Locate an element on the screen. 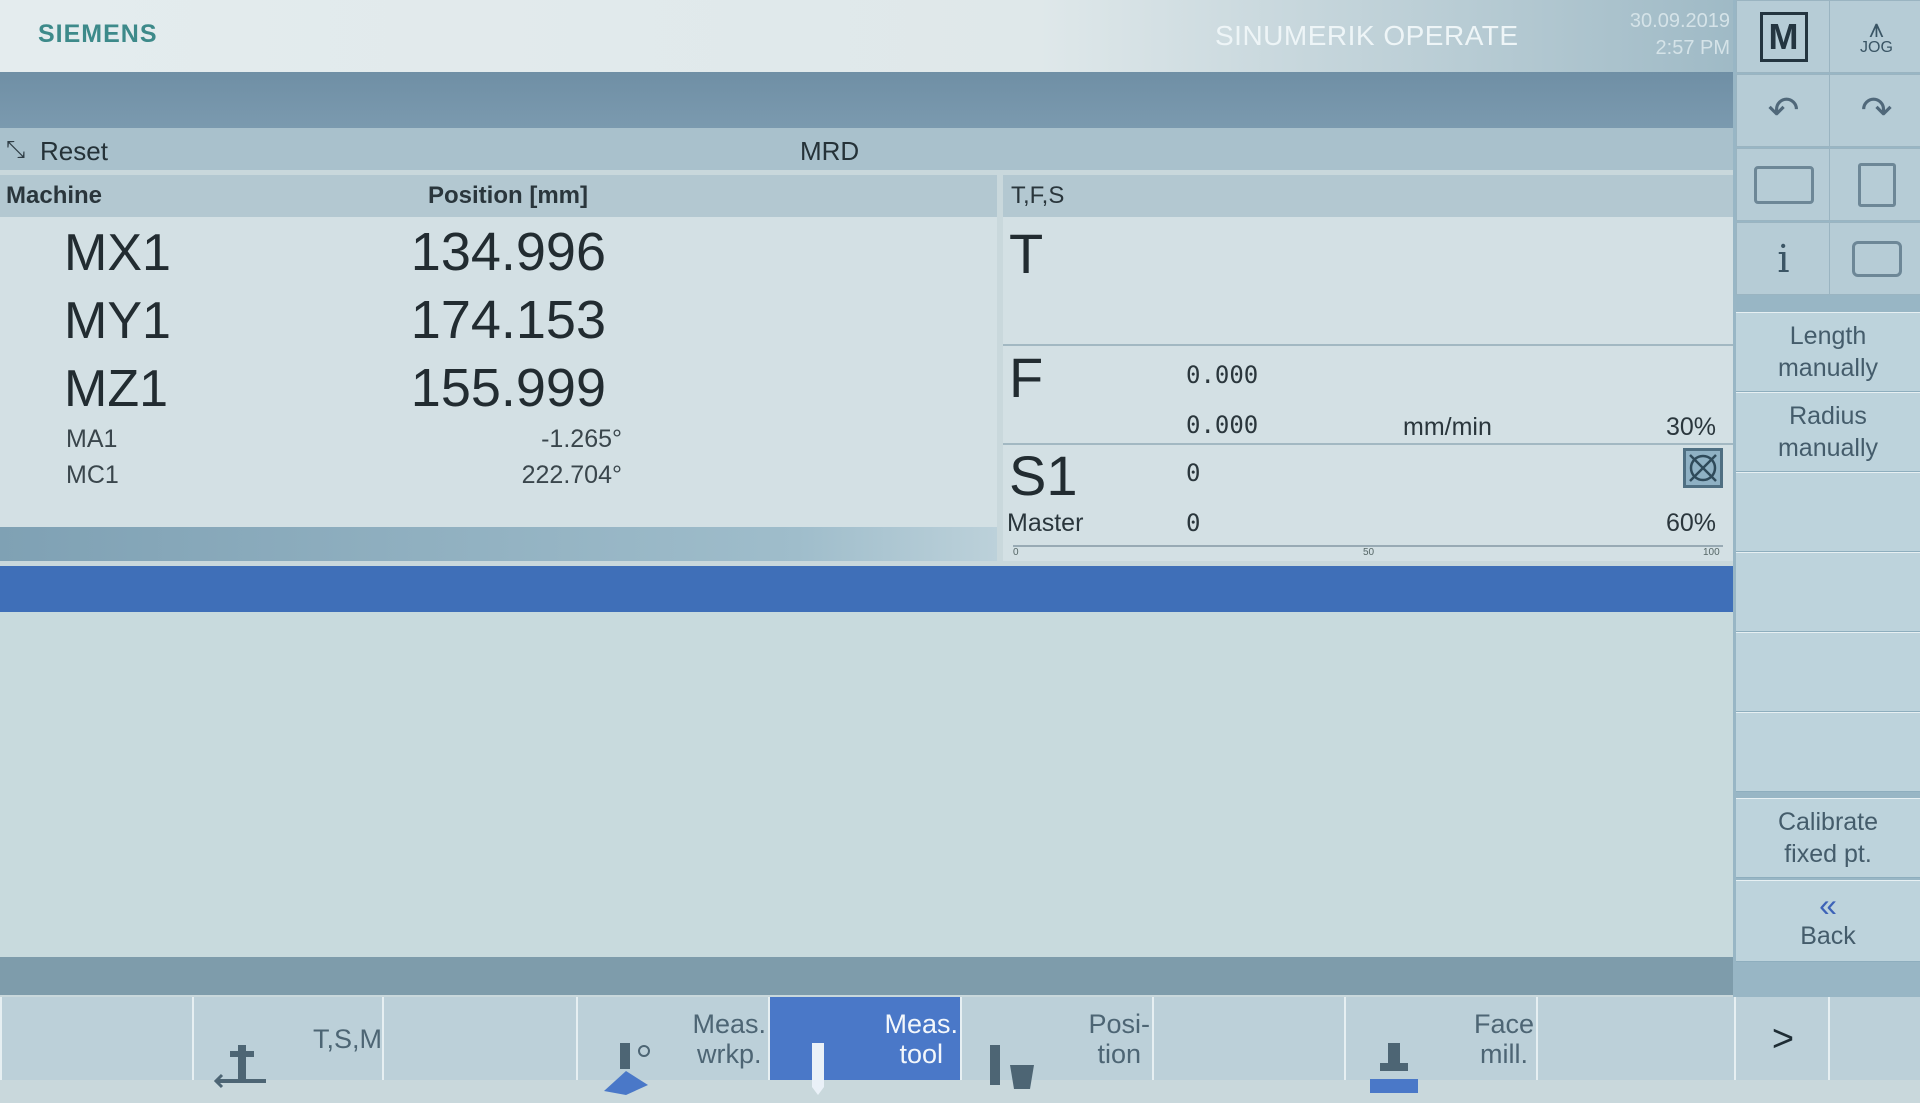  calibrate-fixed-point-softkey: Calibrate fixed pt. is located at coordinates (1828, 838).